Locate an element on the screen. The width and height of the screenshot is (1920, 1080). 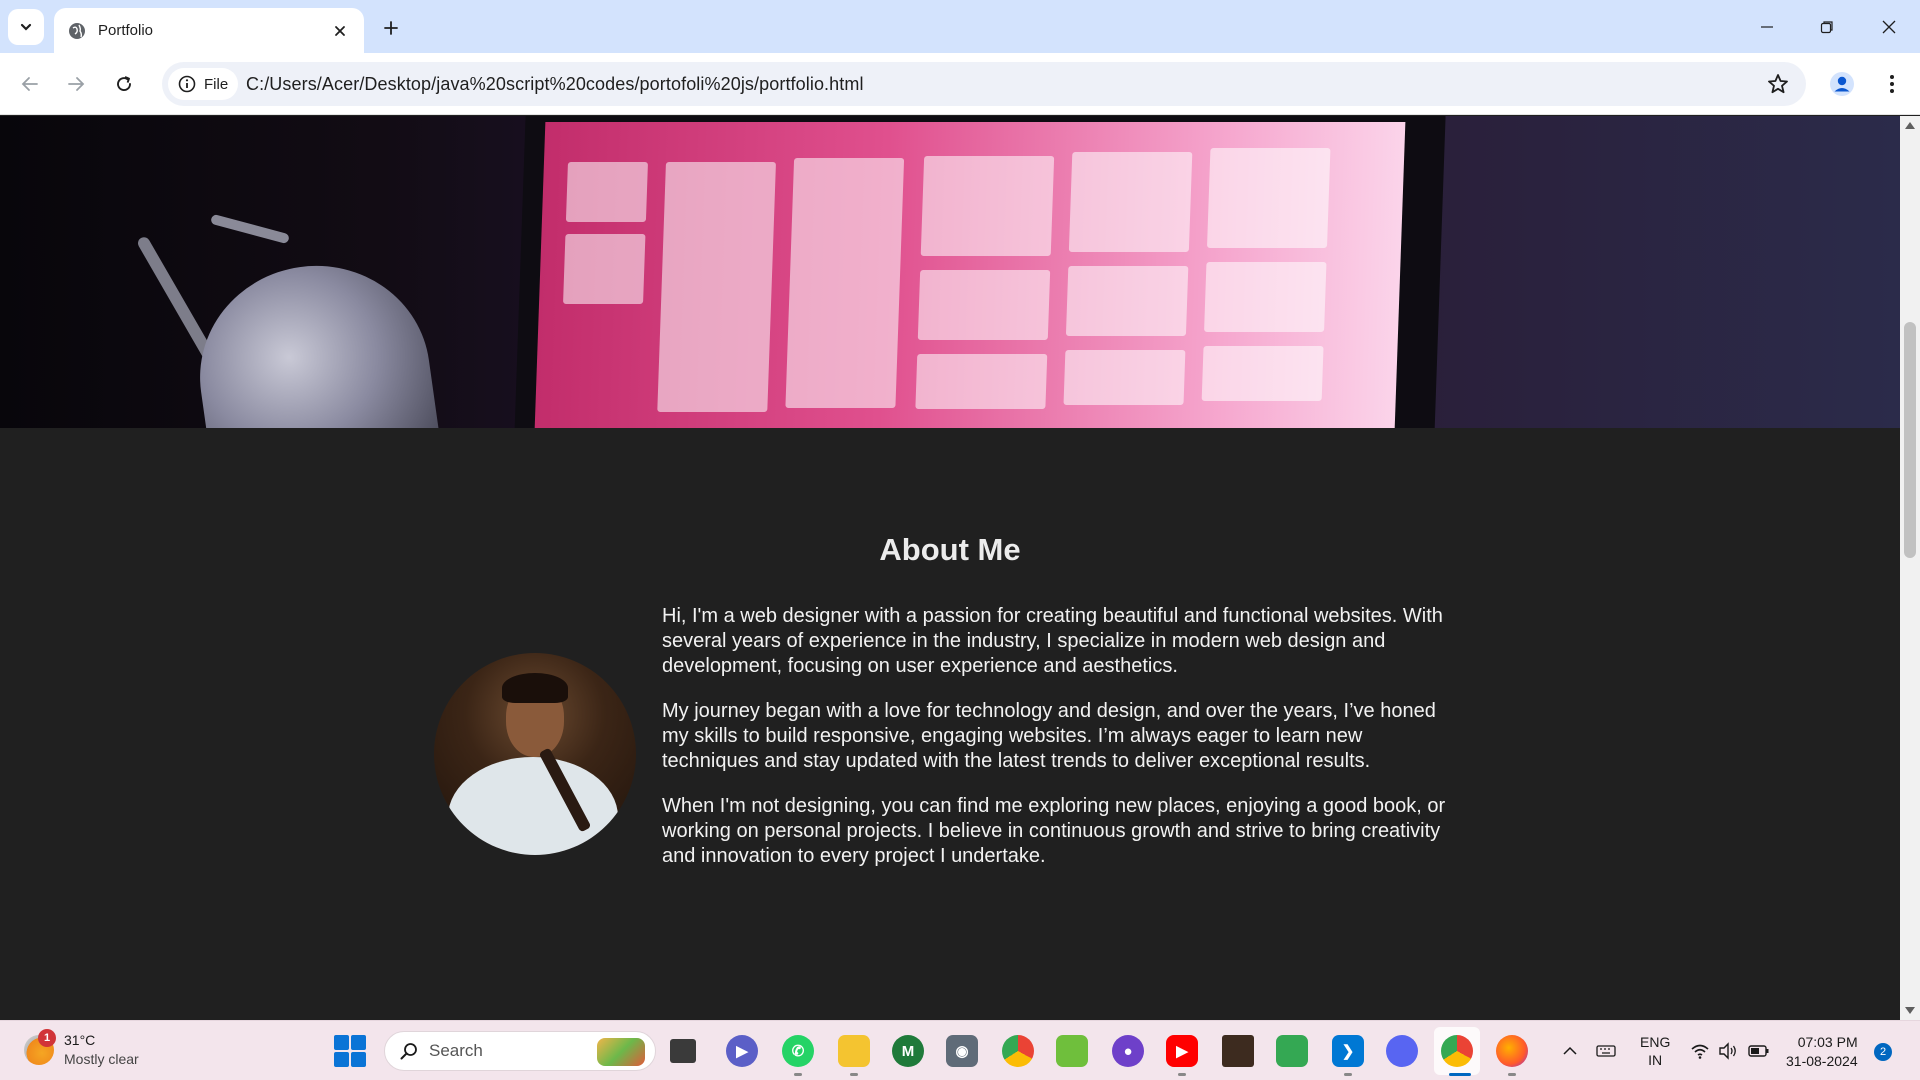
close-icon is located at coordinates (1889, 27).